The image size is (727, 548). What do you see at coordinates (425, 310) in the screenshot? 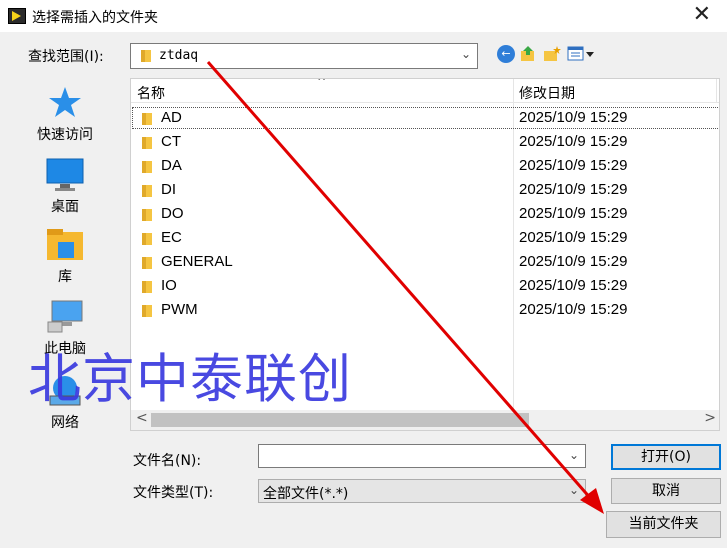
I see `list-item: PWM 2025/10/9 15:29` at bounding box center [425, 310].